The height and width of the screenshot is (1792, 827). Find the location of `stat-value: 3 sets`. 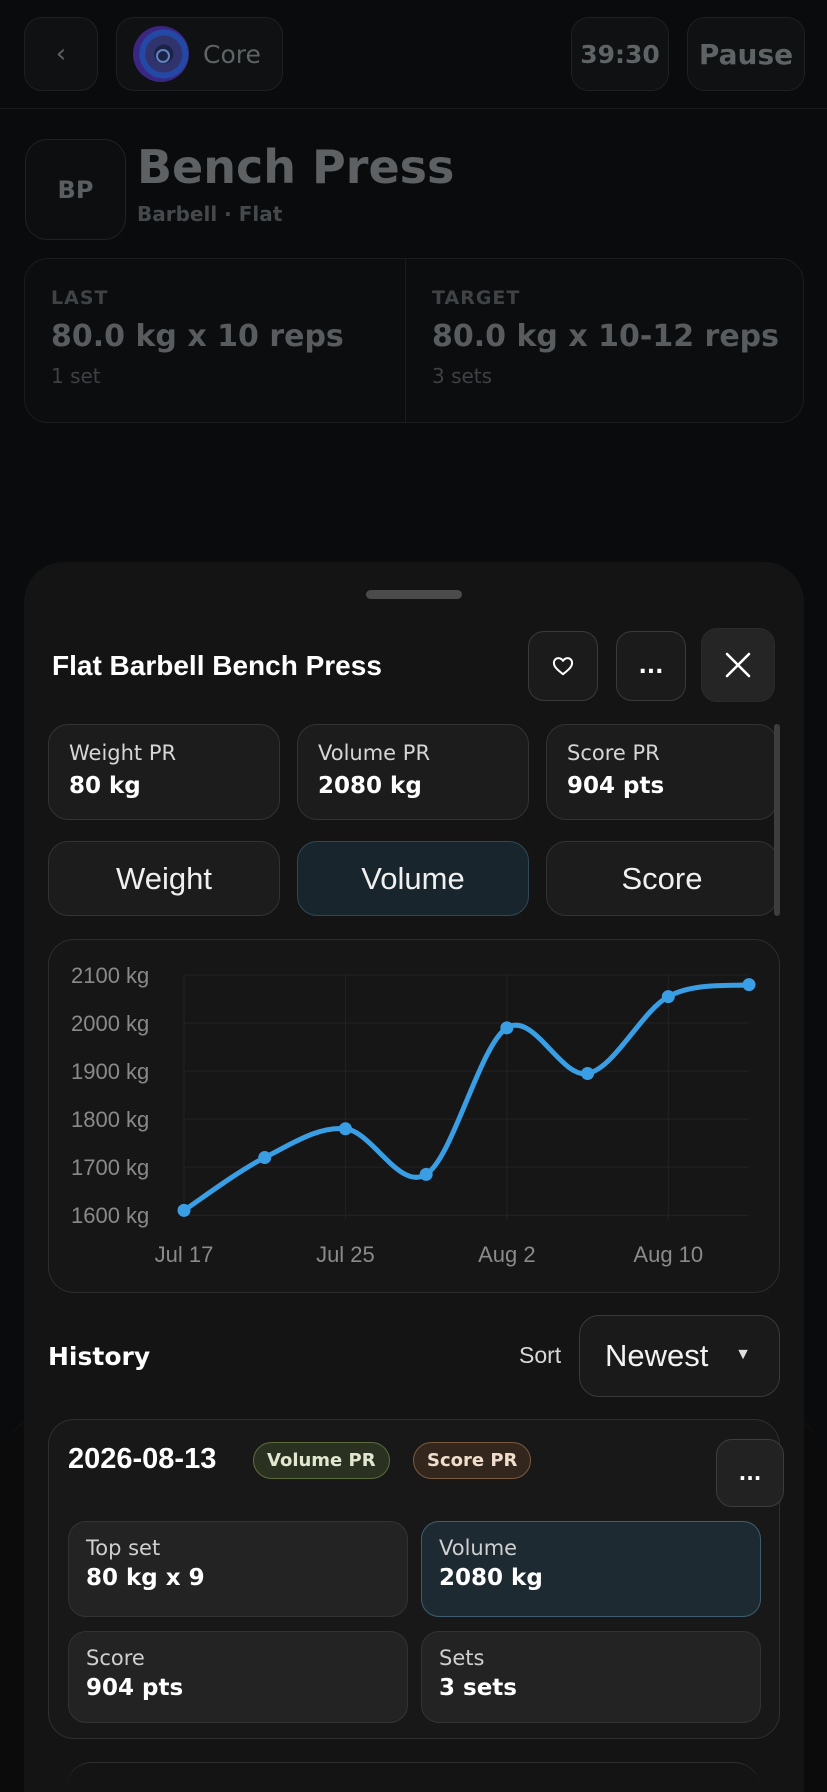

stat-value: 3 sets is located at coordinates (478, 1688).